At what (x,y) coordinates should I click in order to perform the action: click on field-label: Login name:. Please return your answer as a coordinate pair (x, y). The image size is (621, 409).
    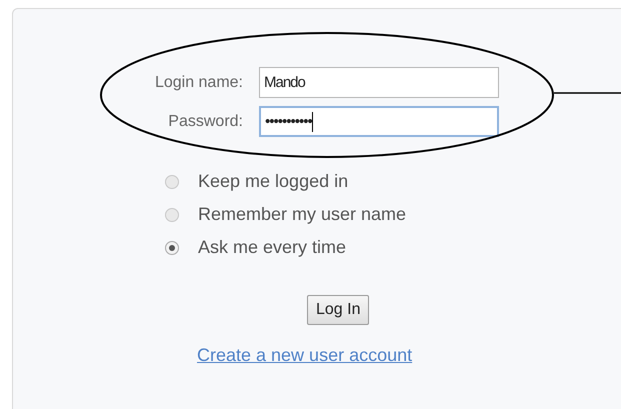
    Looking at the image, I should click on (199, 83).